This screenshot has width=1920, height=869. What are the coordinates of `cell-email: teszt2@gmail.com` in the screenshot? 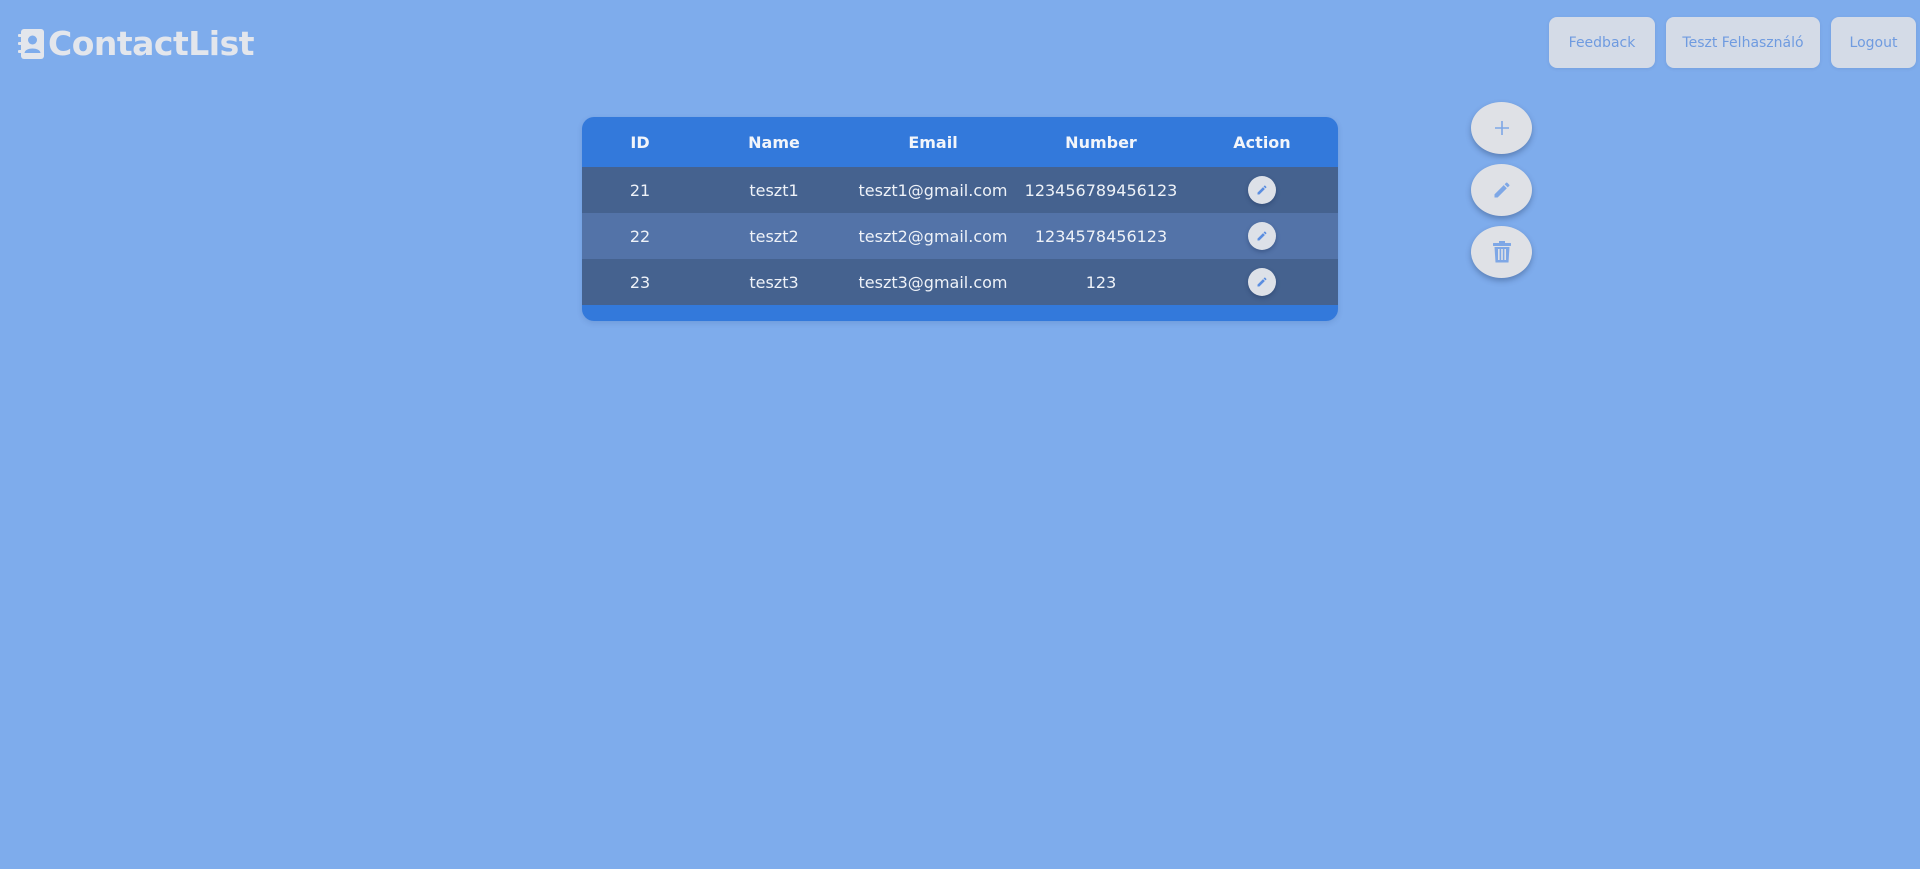 It's located at (933, 236).